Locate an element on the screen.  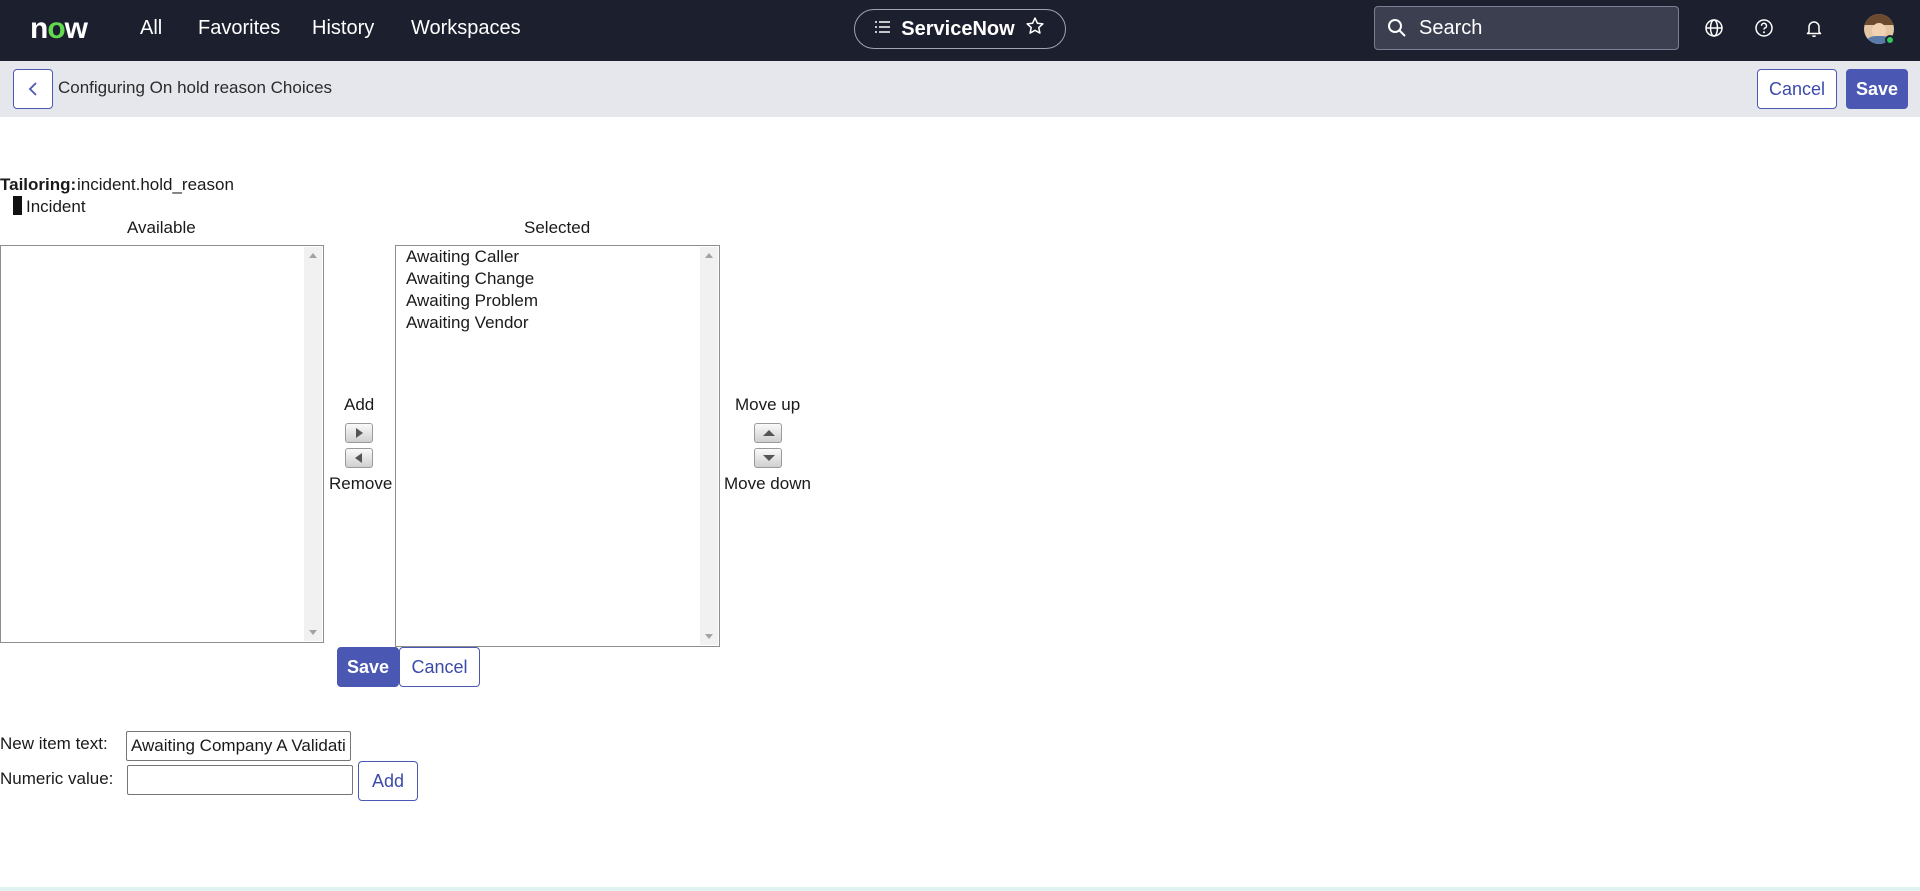
tailoring-table: Incident is located at coordinates (49, 206).